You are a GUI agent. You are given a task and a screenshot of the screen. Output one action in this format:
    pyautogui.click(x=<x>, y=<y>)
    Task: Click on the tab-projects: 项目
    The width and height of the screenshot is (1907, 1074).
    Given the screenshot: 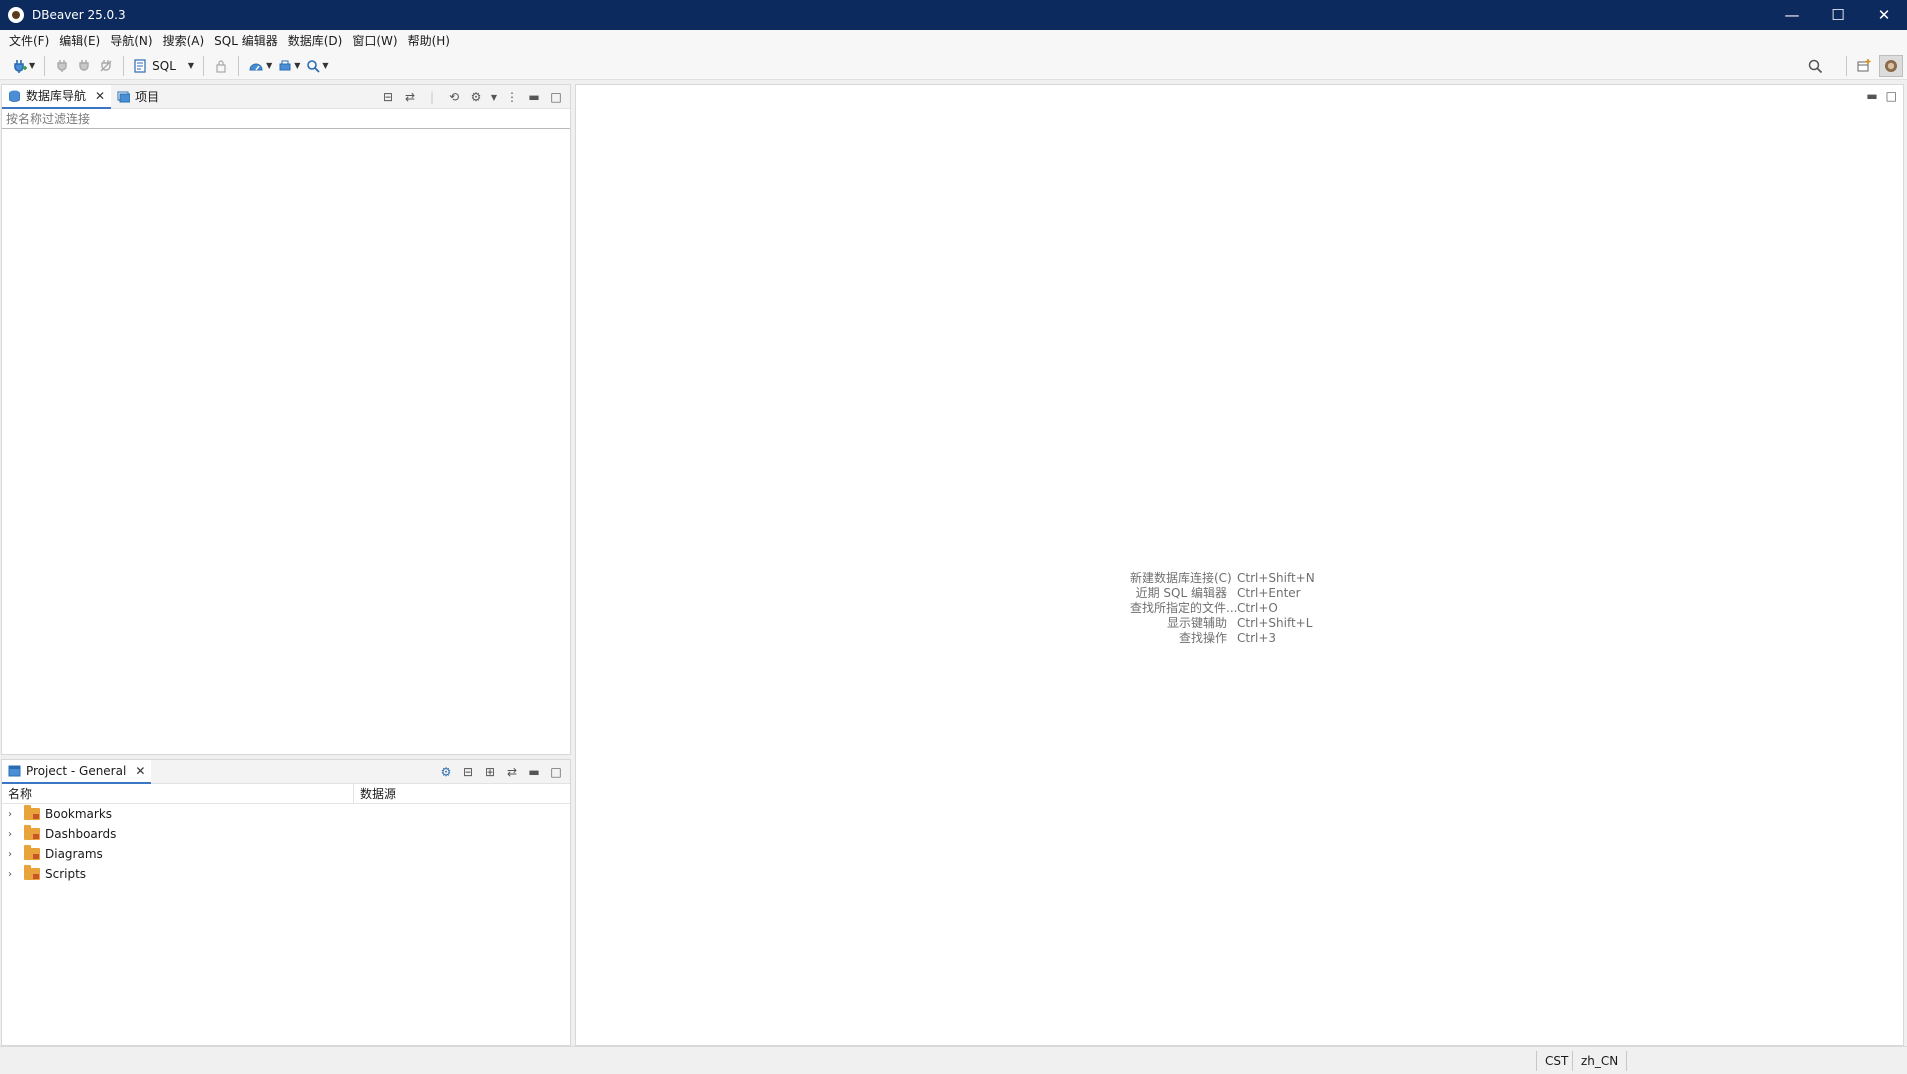 What is the action you would take?
    pyautogui.click(x=138, y=97)
    